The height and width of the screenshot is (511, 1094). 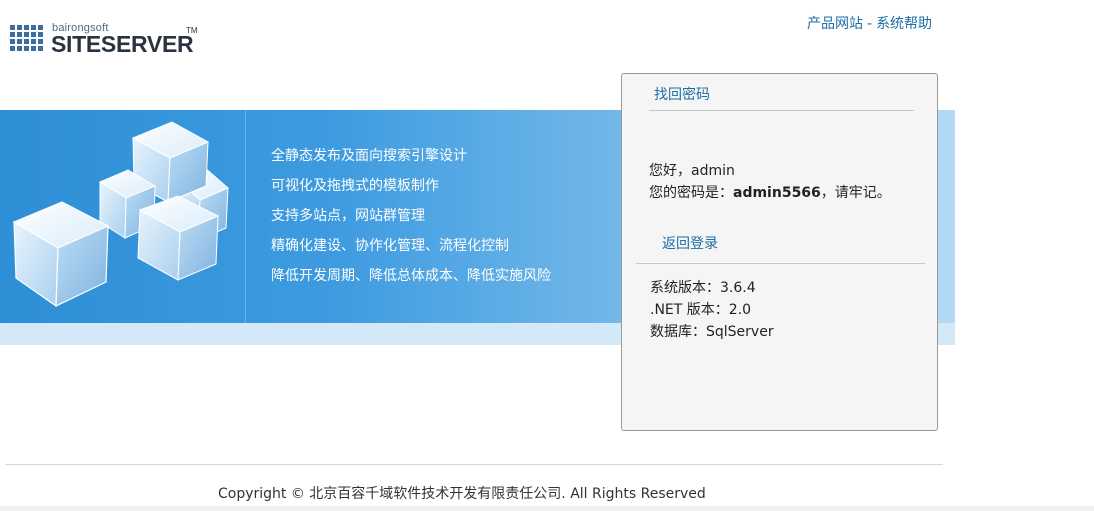 What do you see at coordinates (474, 464) in the screenshot?
I see `footer-divider` at bounding box center [474, 464].